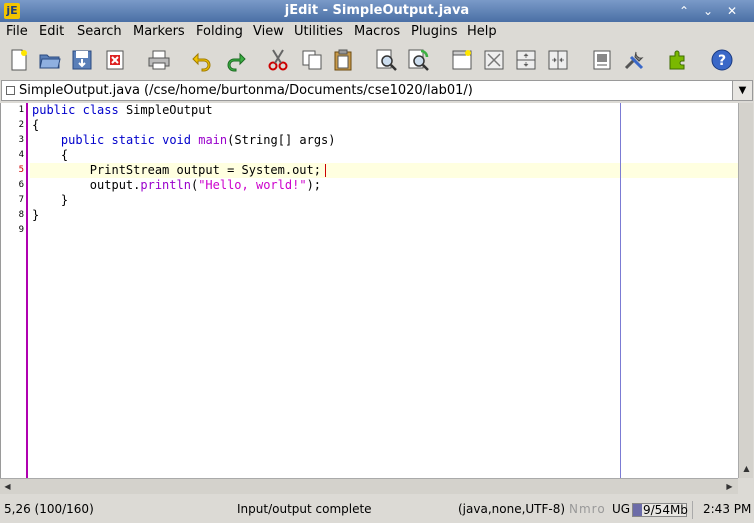  I want to click on code-token: class, so click(100, 110).